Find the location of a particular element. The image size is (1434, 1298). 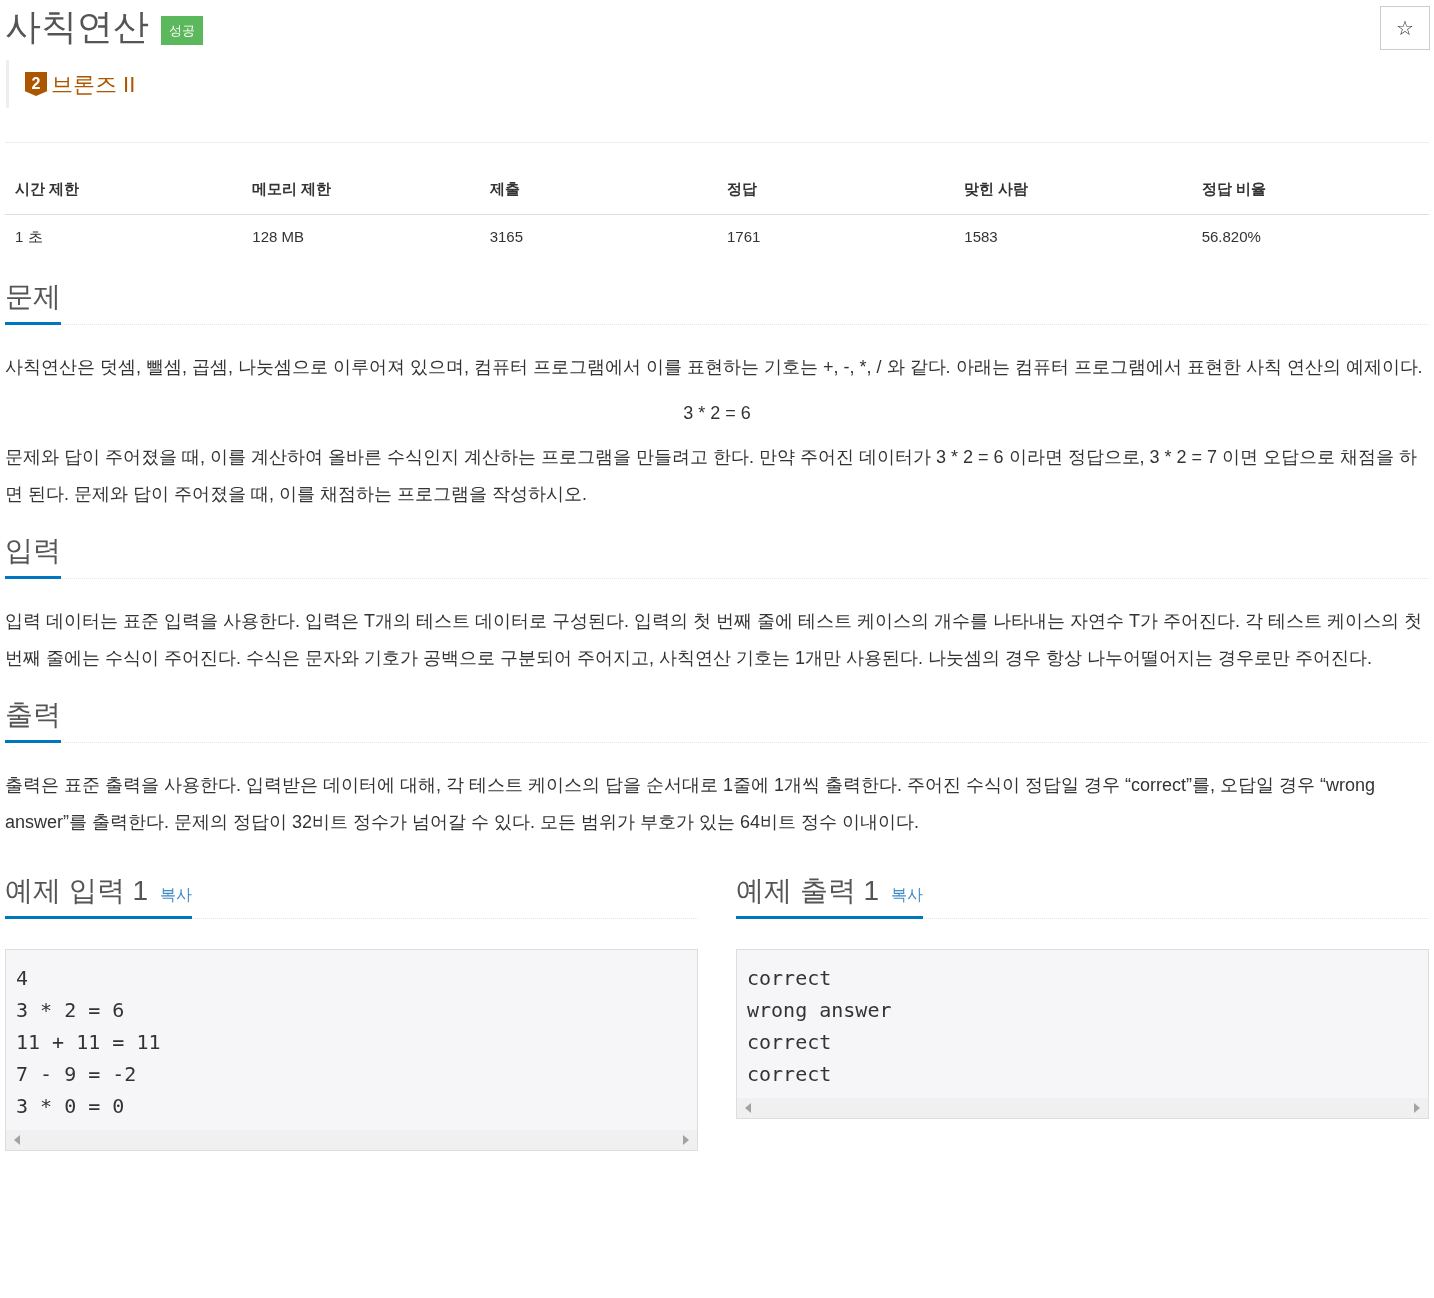

column-header: 정답 is located at coordinates (836, 189).